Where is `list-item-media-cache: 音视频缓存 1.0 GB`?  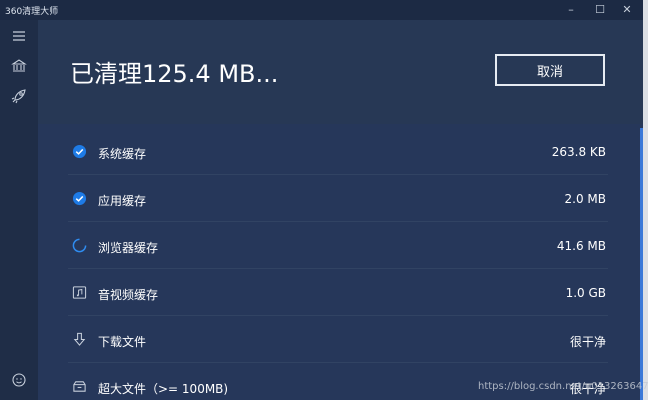 list-item-media-cache: 音视频缓存 1.0 GB is located at coordinates (338, 292).